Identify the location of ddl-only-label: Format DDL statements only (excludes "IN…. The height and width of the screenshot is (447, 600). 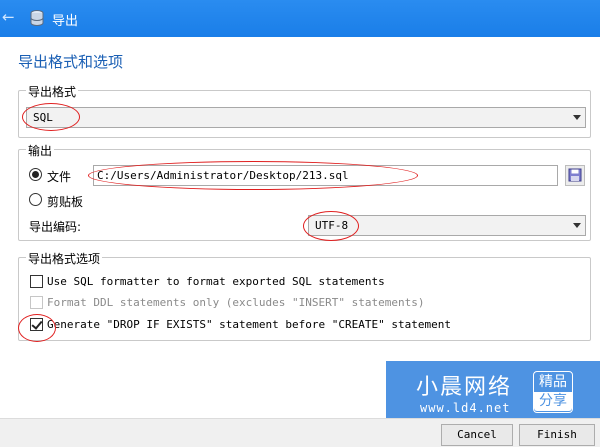
(236, 302).